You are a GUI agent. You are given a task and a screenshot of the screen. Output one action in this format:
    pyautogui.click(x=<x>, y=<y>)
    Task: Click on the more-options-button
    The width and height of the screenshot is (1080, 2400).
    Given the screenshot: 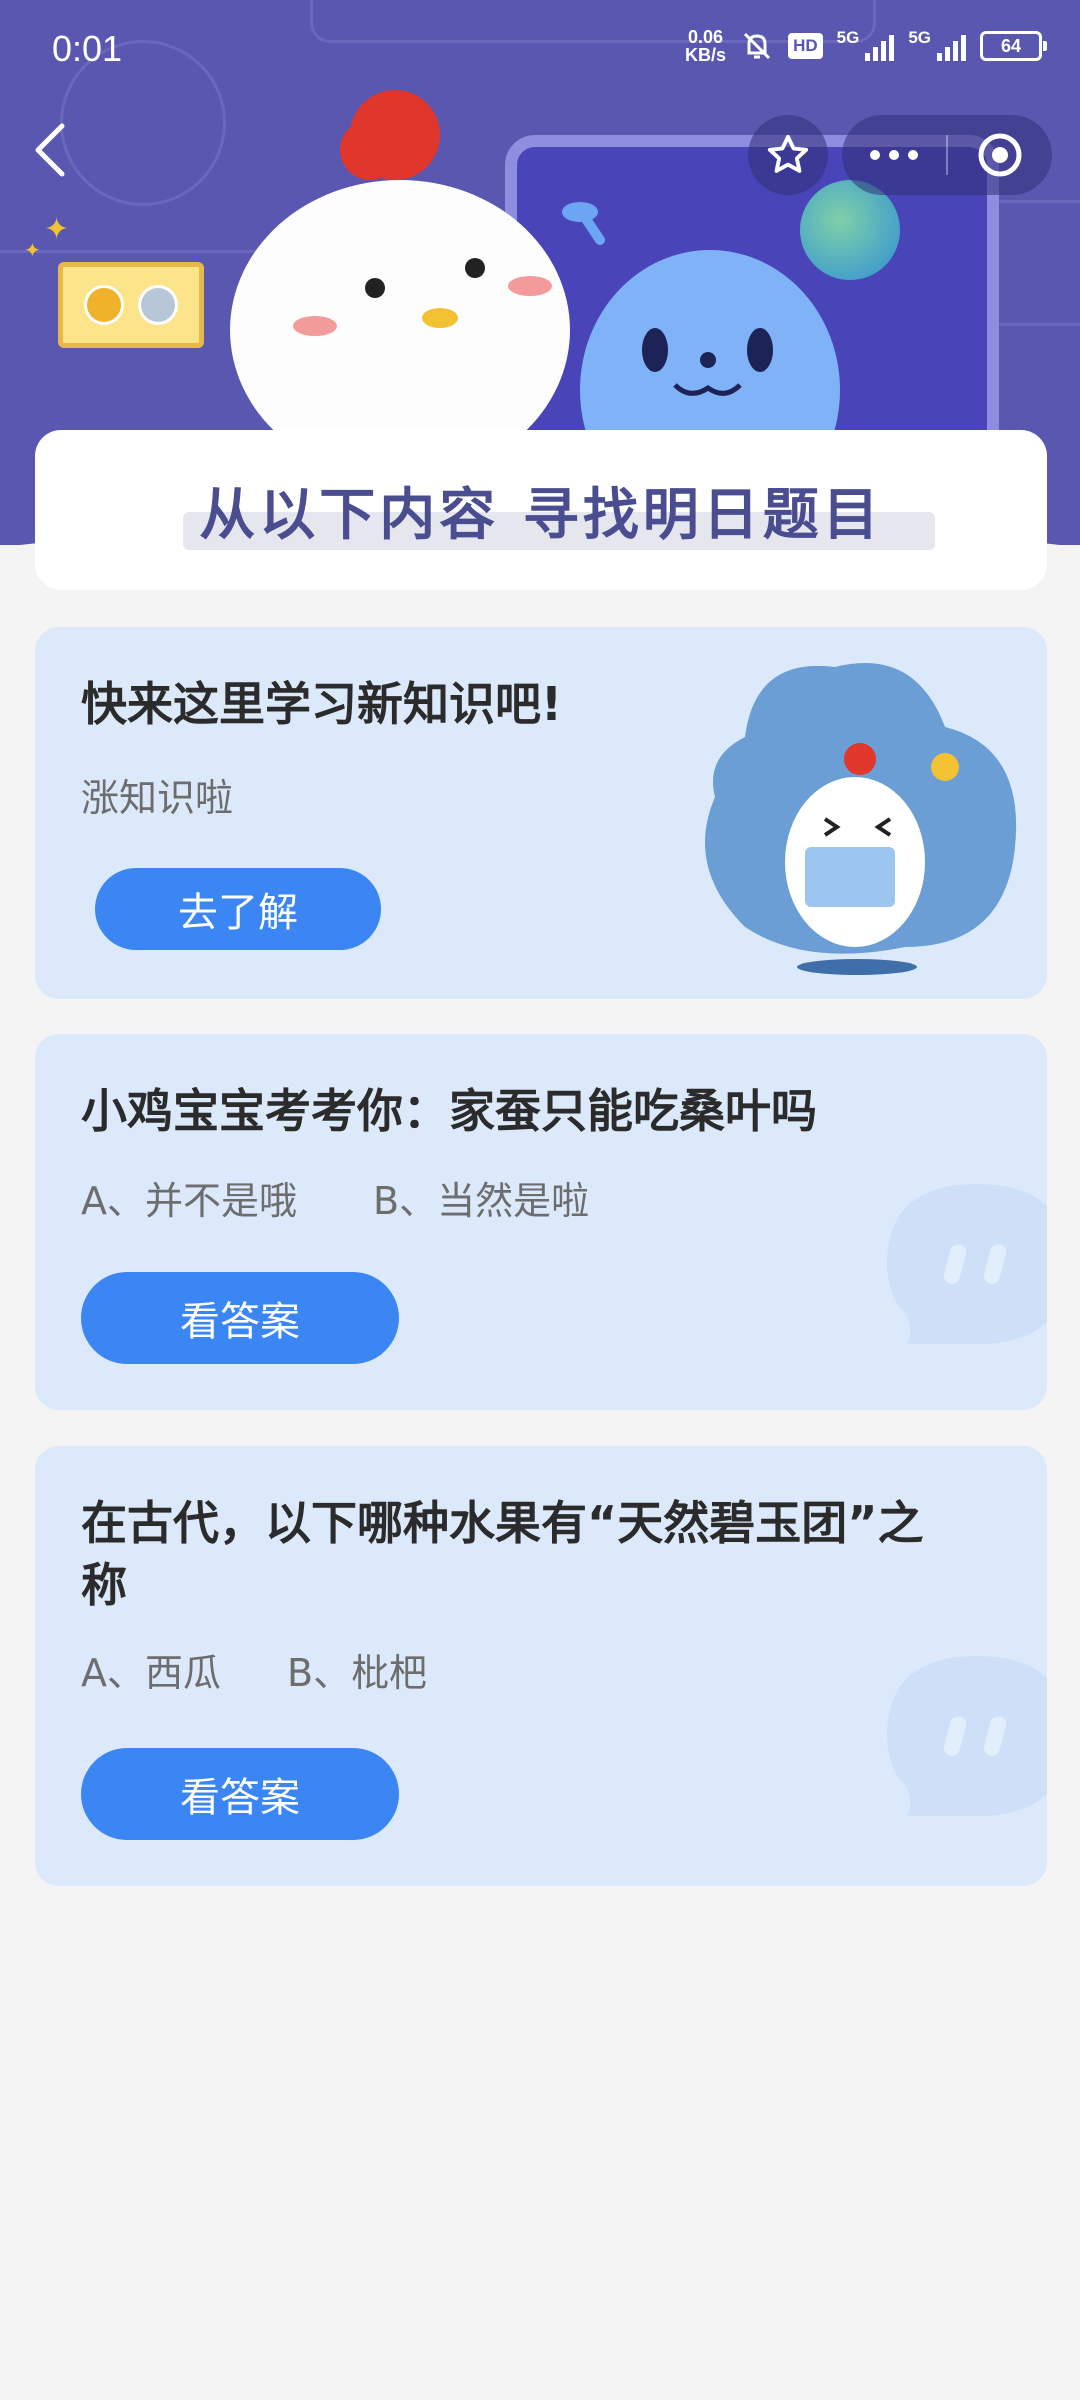 What is the action you would take?
    pyautogui.click(x=894, y=155)
    